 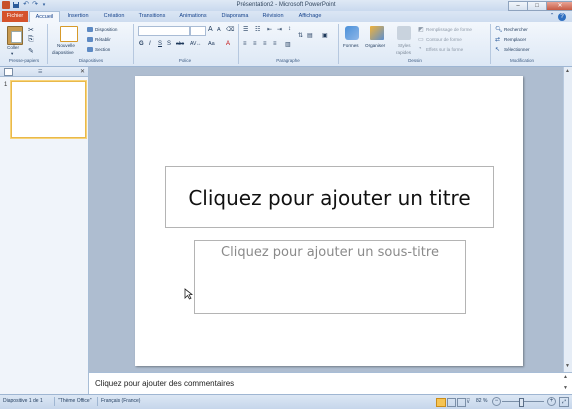 I want to click on font-color-button: A, so click(x=228, y=44).